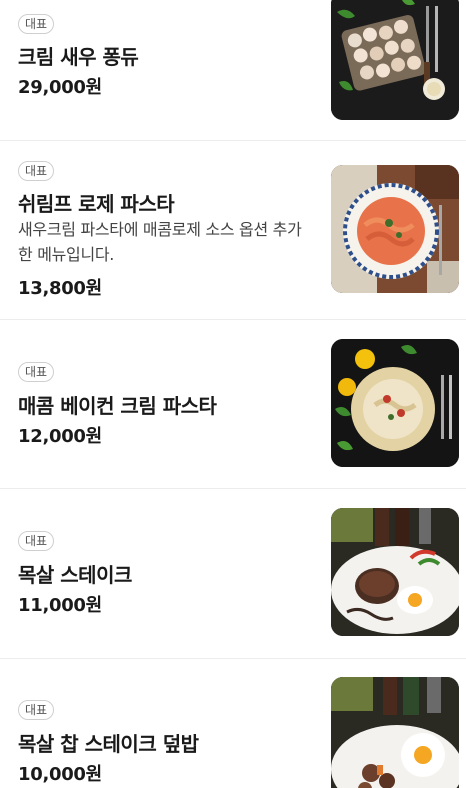  I want to click on menu-item-name: 목살 스테이크, so click(75, 575).